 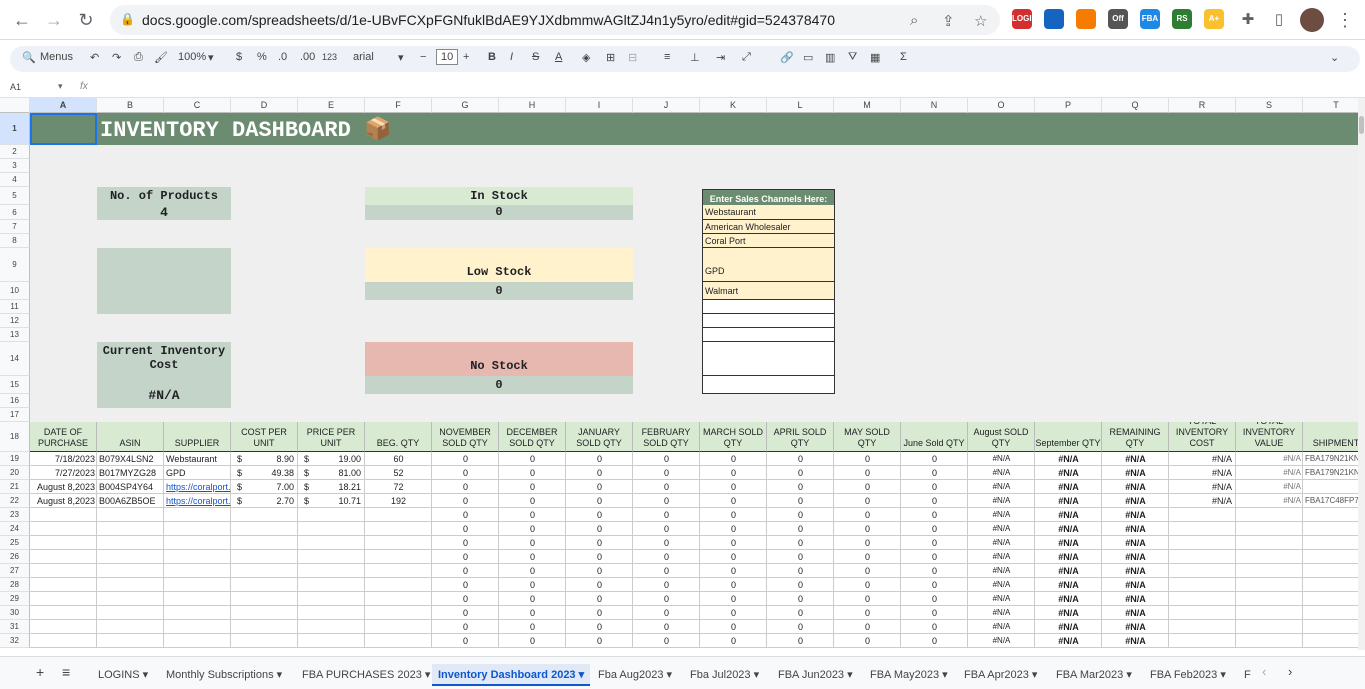 What do you see at coordinates (262, 57) in the screenshot?
I see `percent-button: %` at bounding box center [262, 57].